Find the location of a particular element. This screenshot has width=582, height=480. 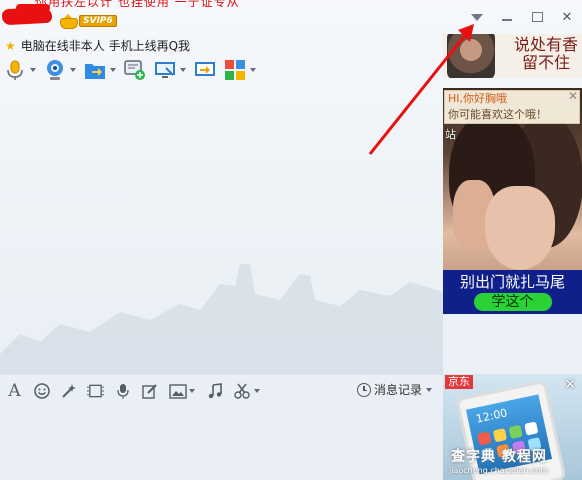

font-icon: A is located at coordinates (14, 391).